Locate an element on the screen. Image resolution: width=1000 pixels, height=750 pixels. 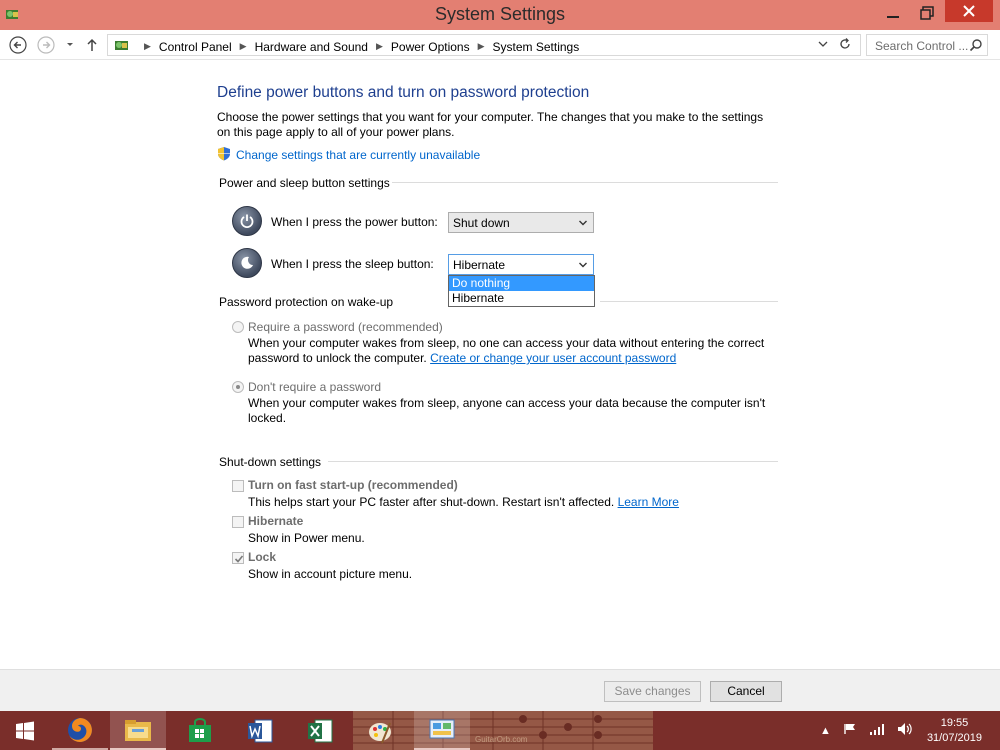
up-button is located at coordinates (92, 45).